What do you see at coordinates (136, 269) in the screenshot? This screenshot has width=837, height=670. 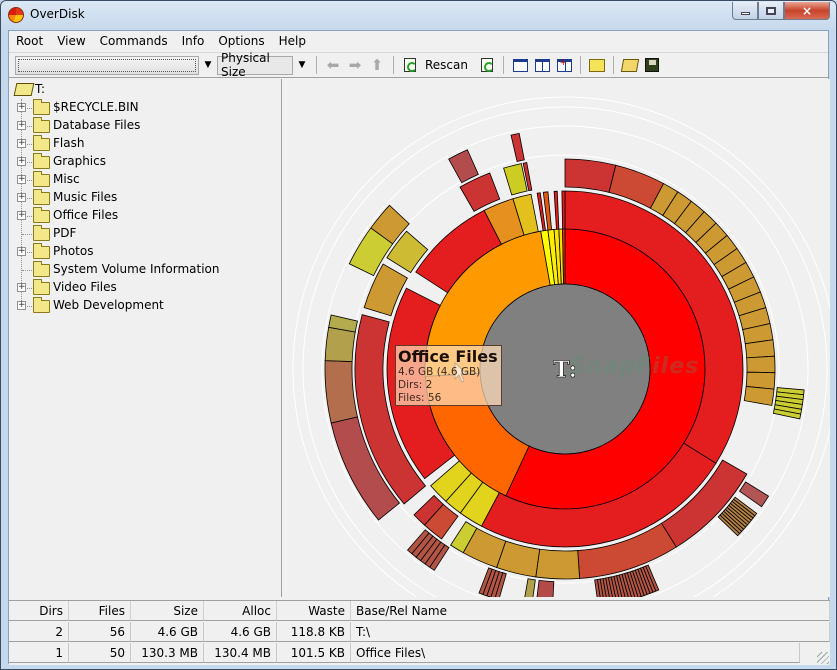 I see `tree-item-label: System Volume Information` at bounding box center [136, 269].